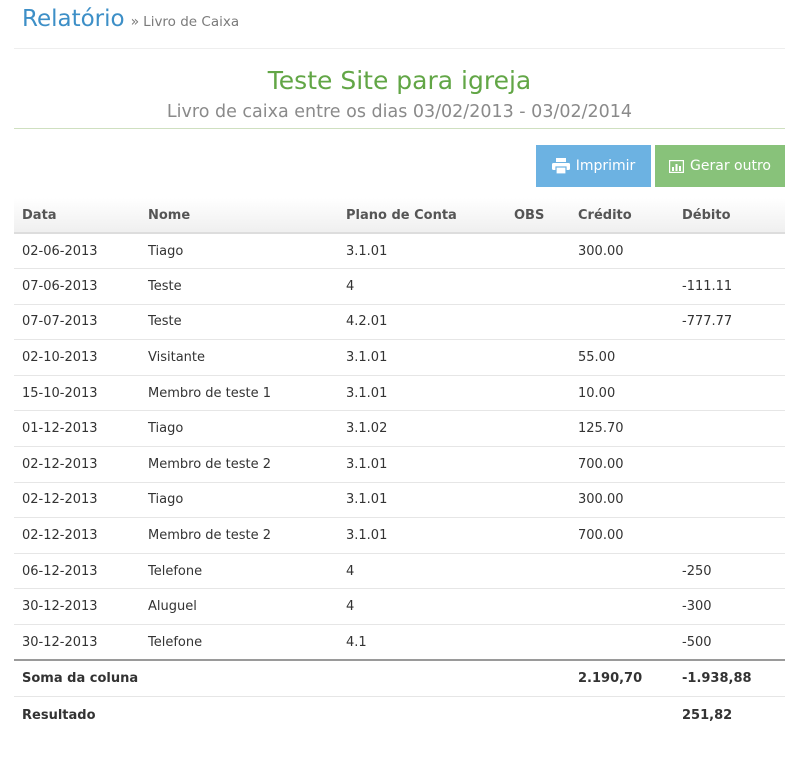  What do you see at coordinates (77, 678) in the screenshot?
I see `sum-label: Soma da coluna` at bounding box center [77, 678].